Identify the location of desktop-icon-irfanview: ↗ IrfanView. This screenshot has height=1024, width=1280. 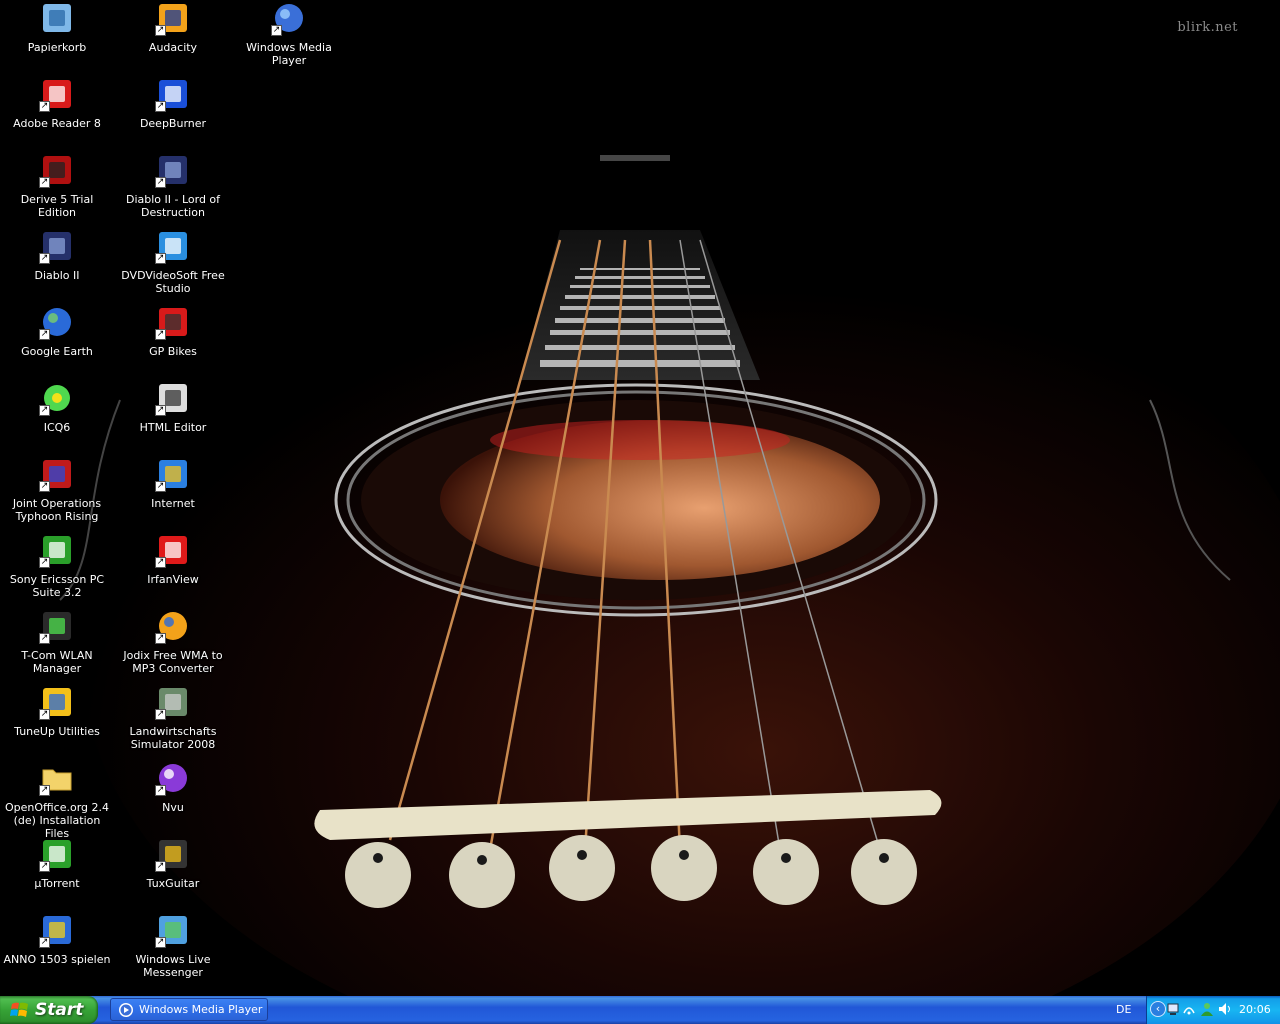
(173, 559).